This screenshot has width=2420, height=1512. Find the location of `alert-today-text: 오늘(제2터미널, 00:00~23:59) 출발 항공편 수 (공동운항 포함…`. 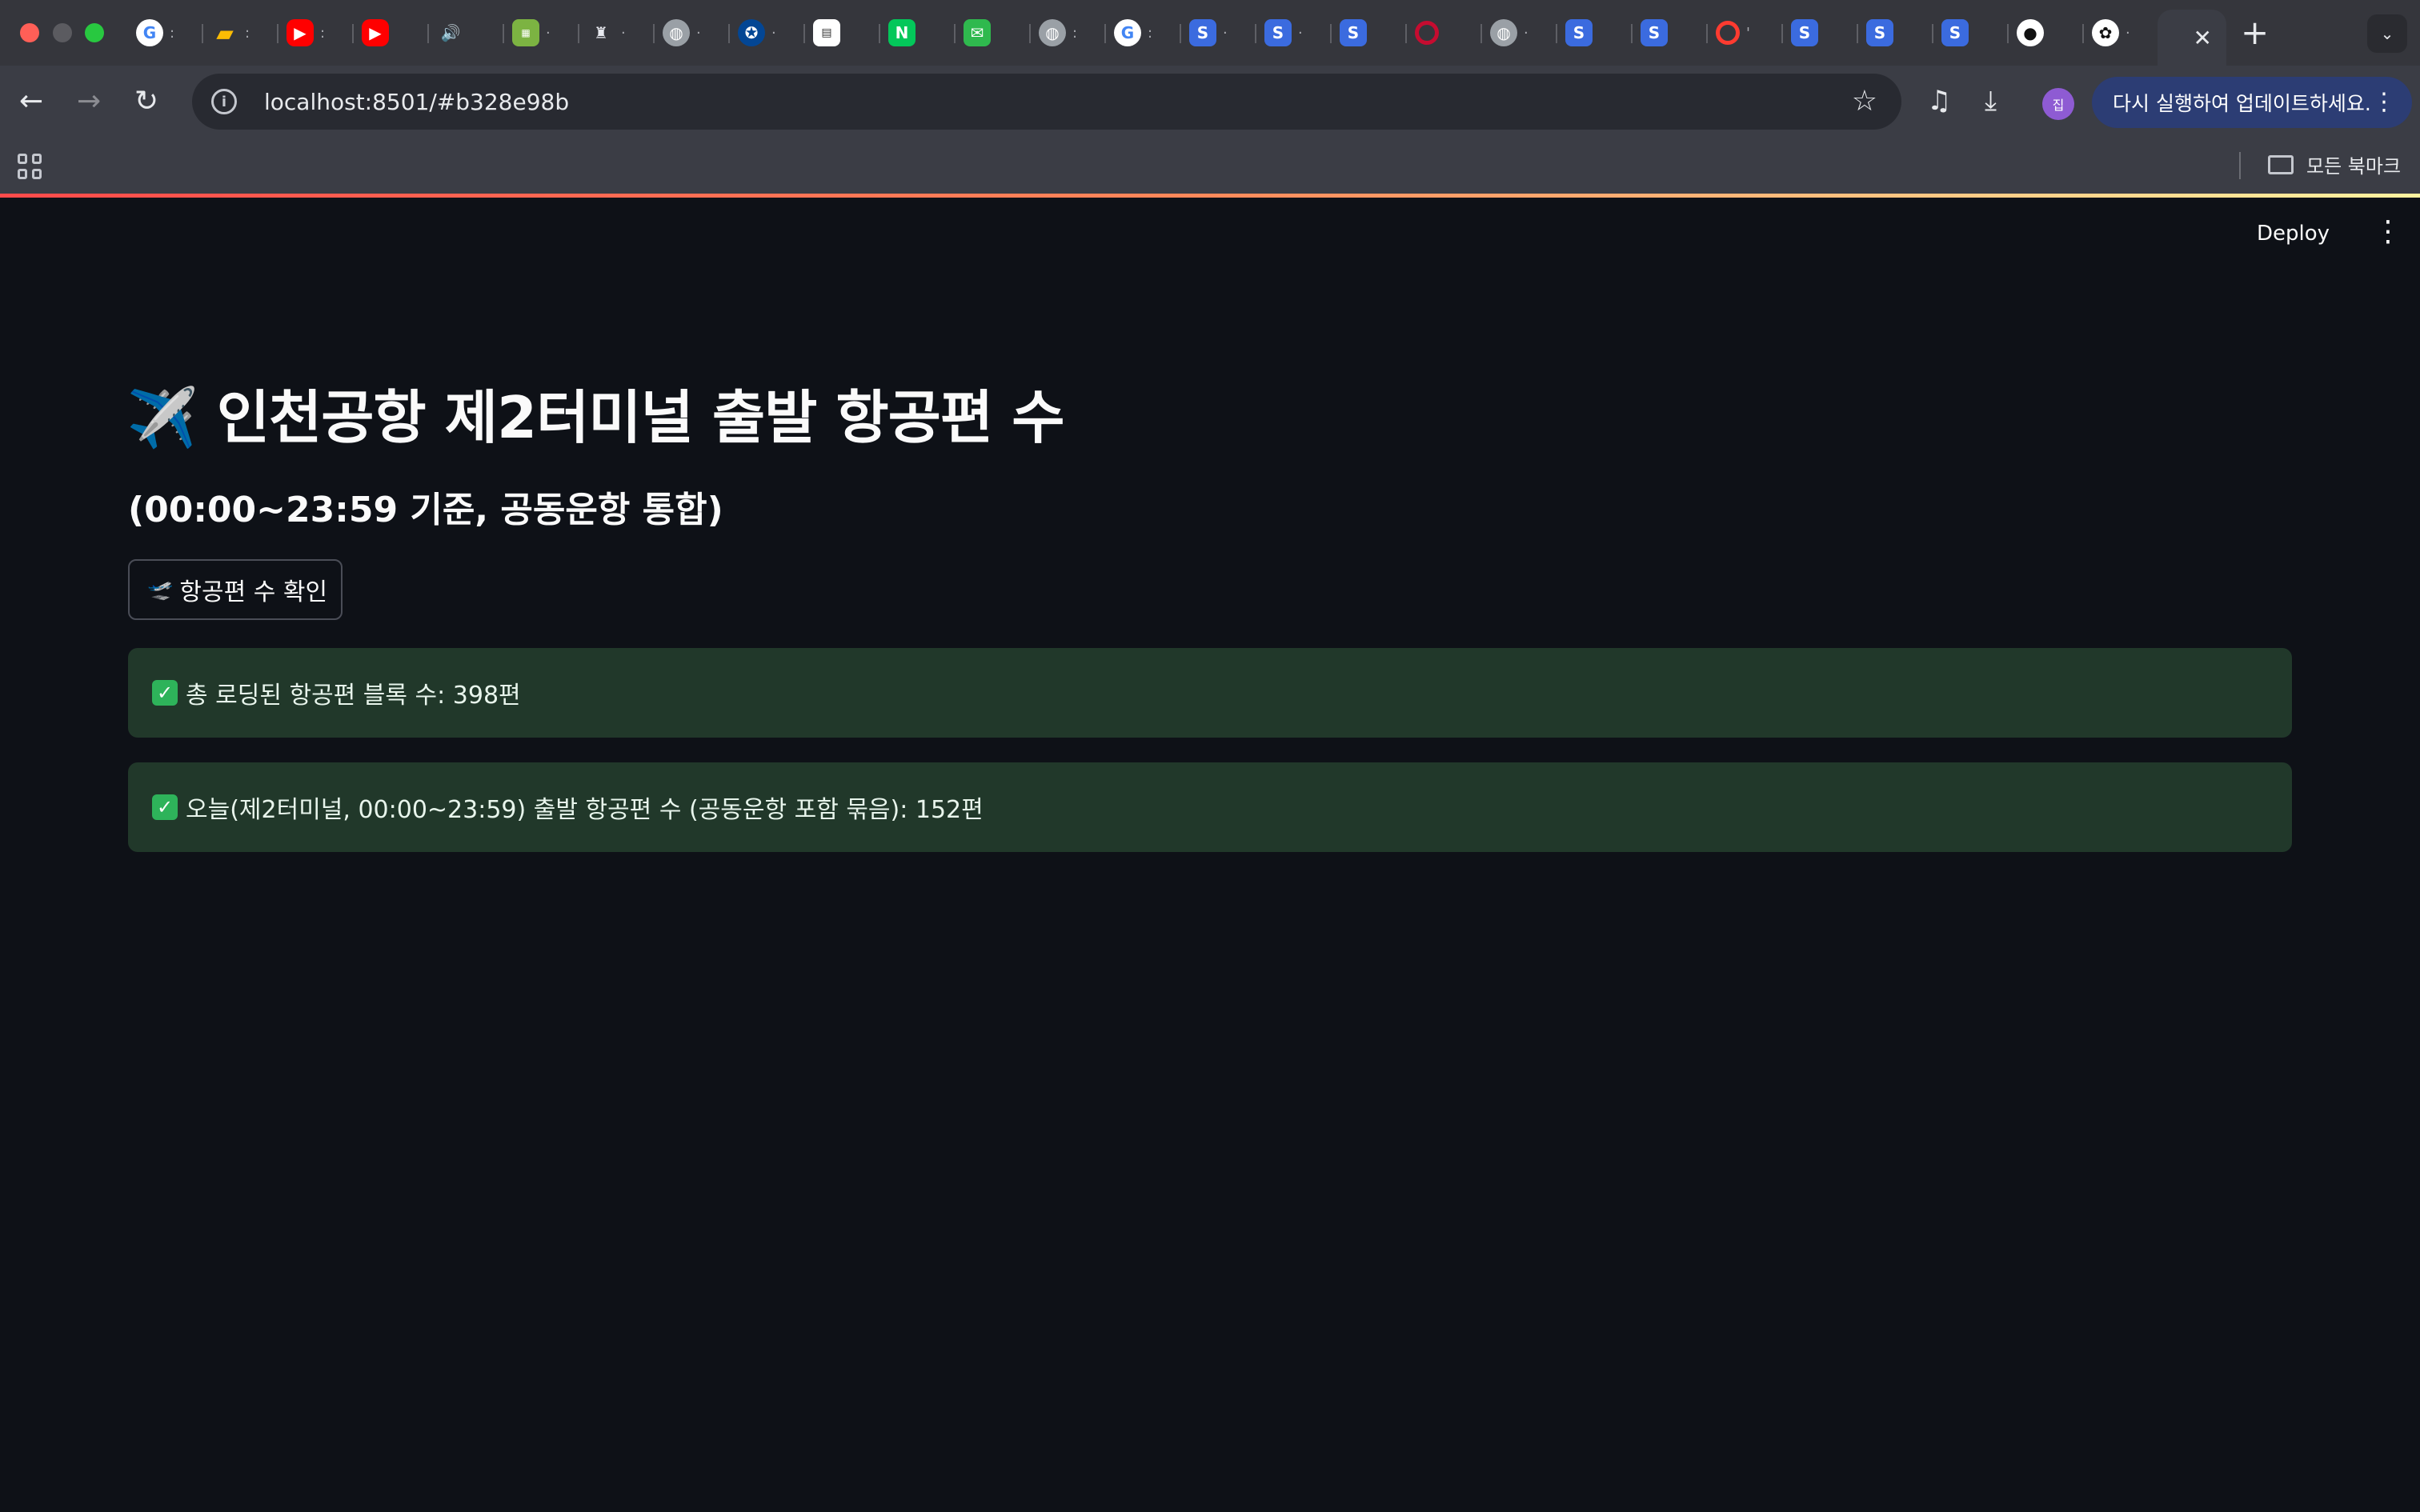

alert-today-text: 오늘(제2터미널, 00:00~23:59) 출발 항공편 수 (공동운항 포함… is located at coordinates (585, 810).